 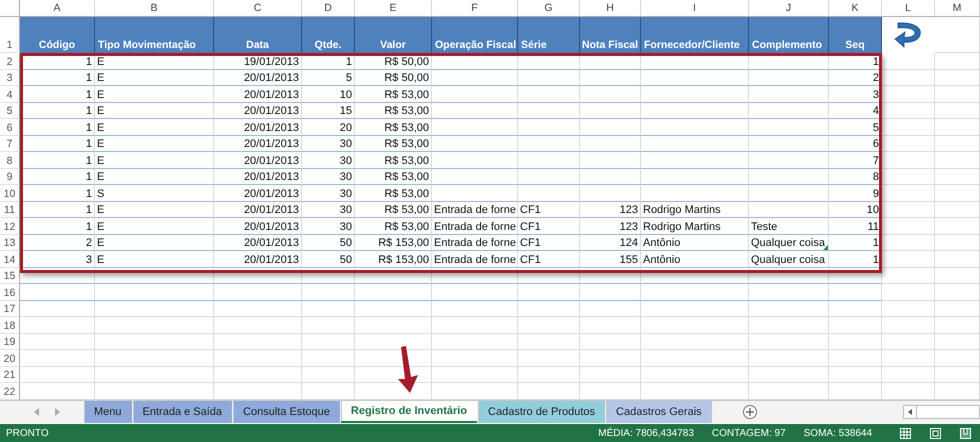 I want to click on horizontal-scrollbar, so click(x=941, y=411).